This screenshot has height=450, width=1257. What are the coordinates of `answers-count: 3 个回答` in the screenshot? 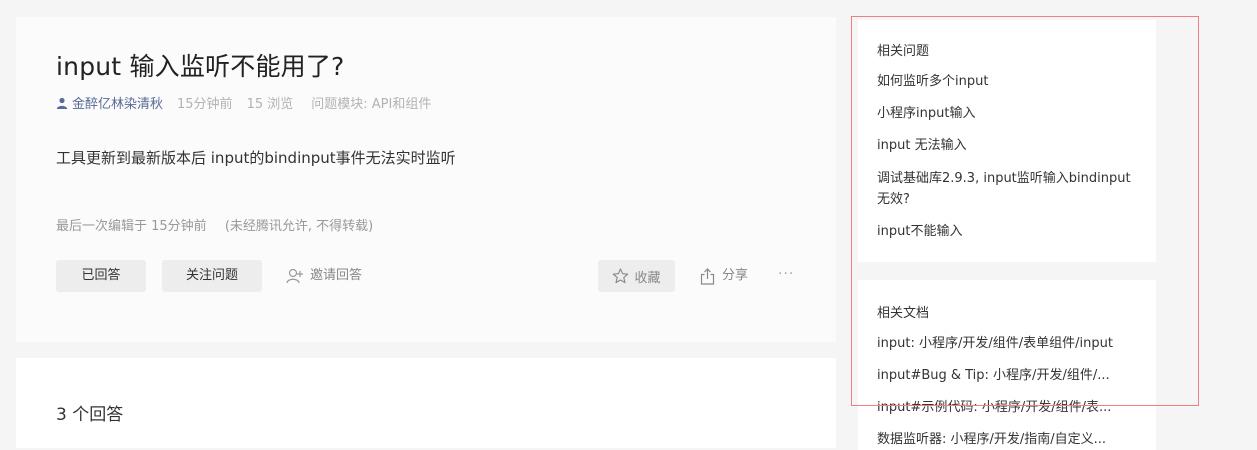 It's located at (90, 415).